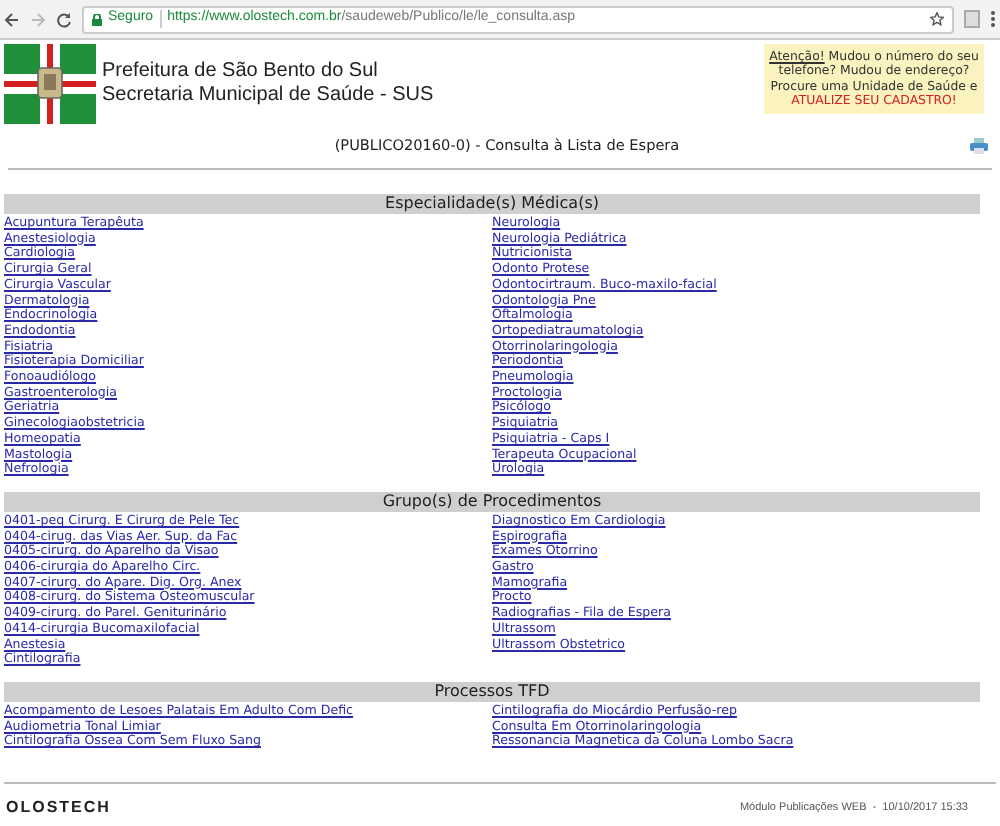 The width and height of the screenshot is (1000, 826). I want to click on section-header: Processos TFD, so click(492, 691).